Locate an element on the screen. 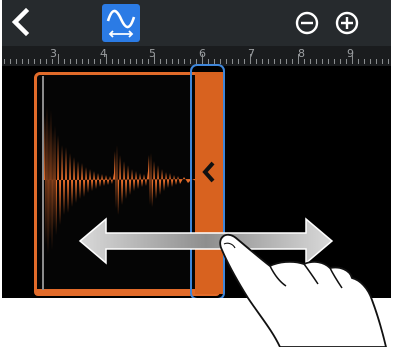  zoom-in-icon is located at coordinates (347, 23).